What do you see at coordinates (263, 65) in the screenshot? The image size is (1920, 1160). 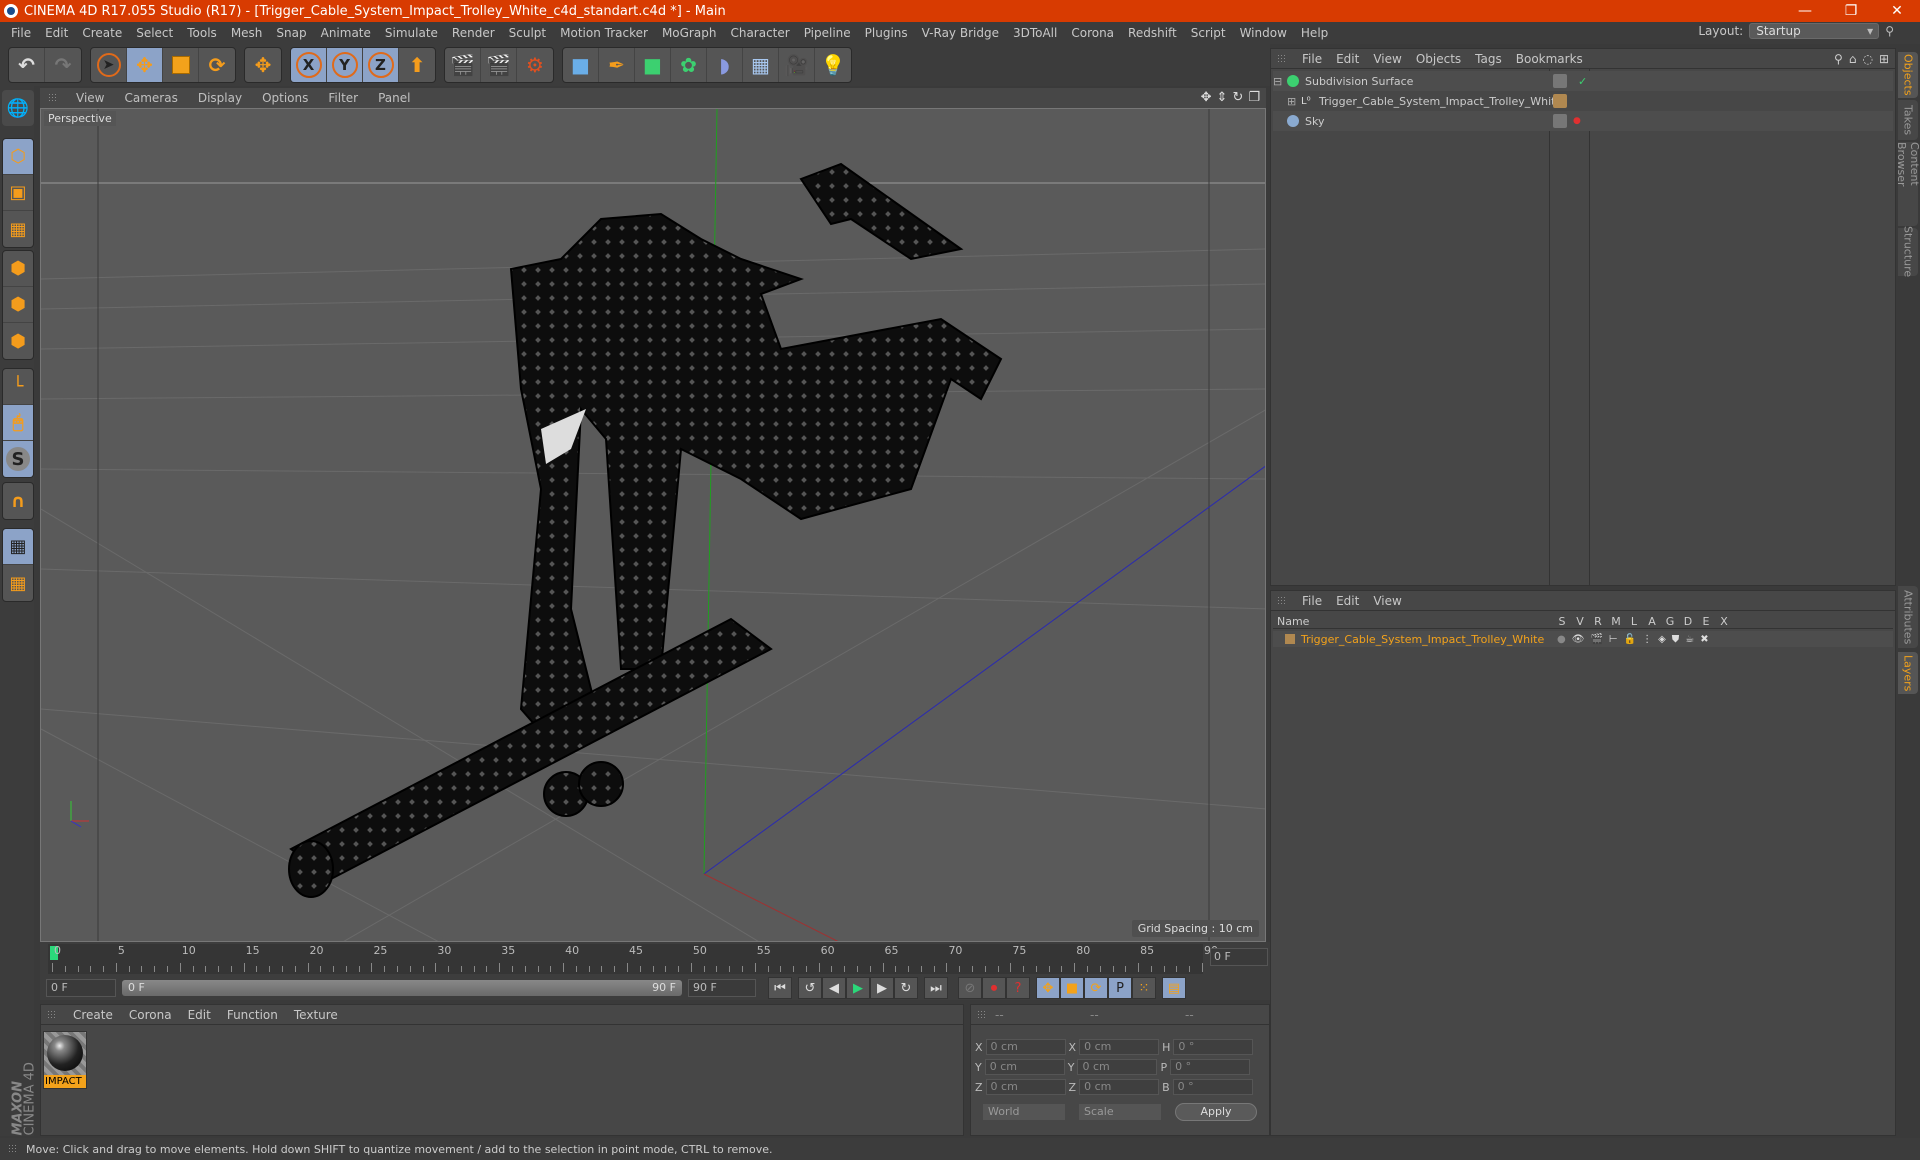 I see `transform-tool: ✥` at bounding box center [263, 65].